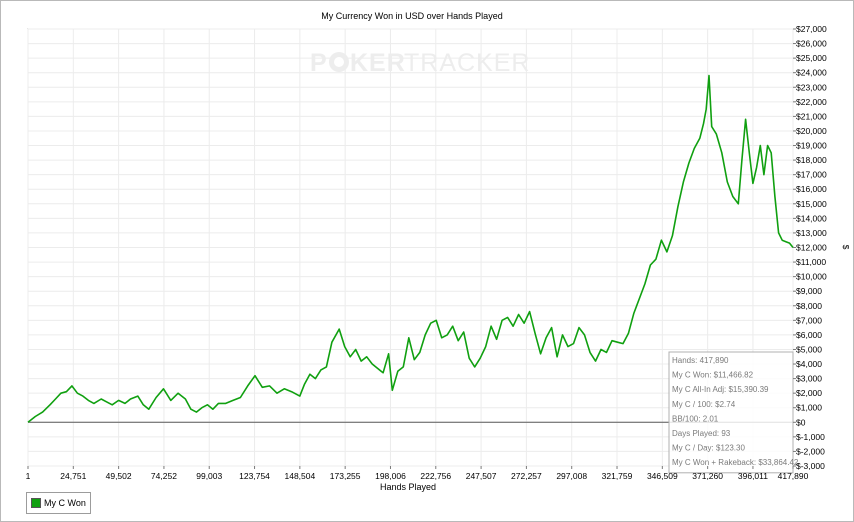 Image resolution: width=854 pixels, height=522 pixels. Describe the element at coordinates (571, 476) in the screenshot. I see `x-tick-label: 297,008` at that location.